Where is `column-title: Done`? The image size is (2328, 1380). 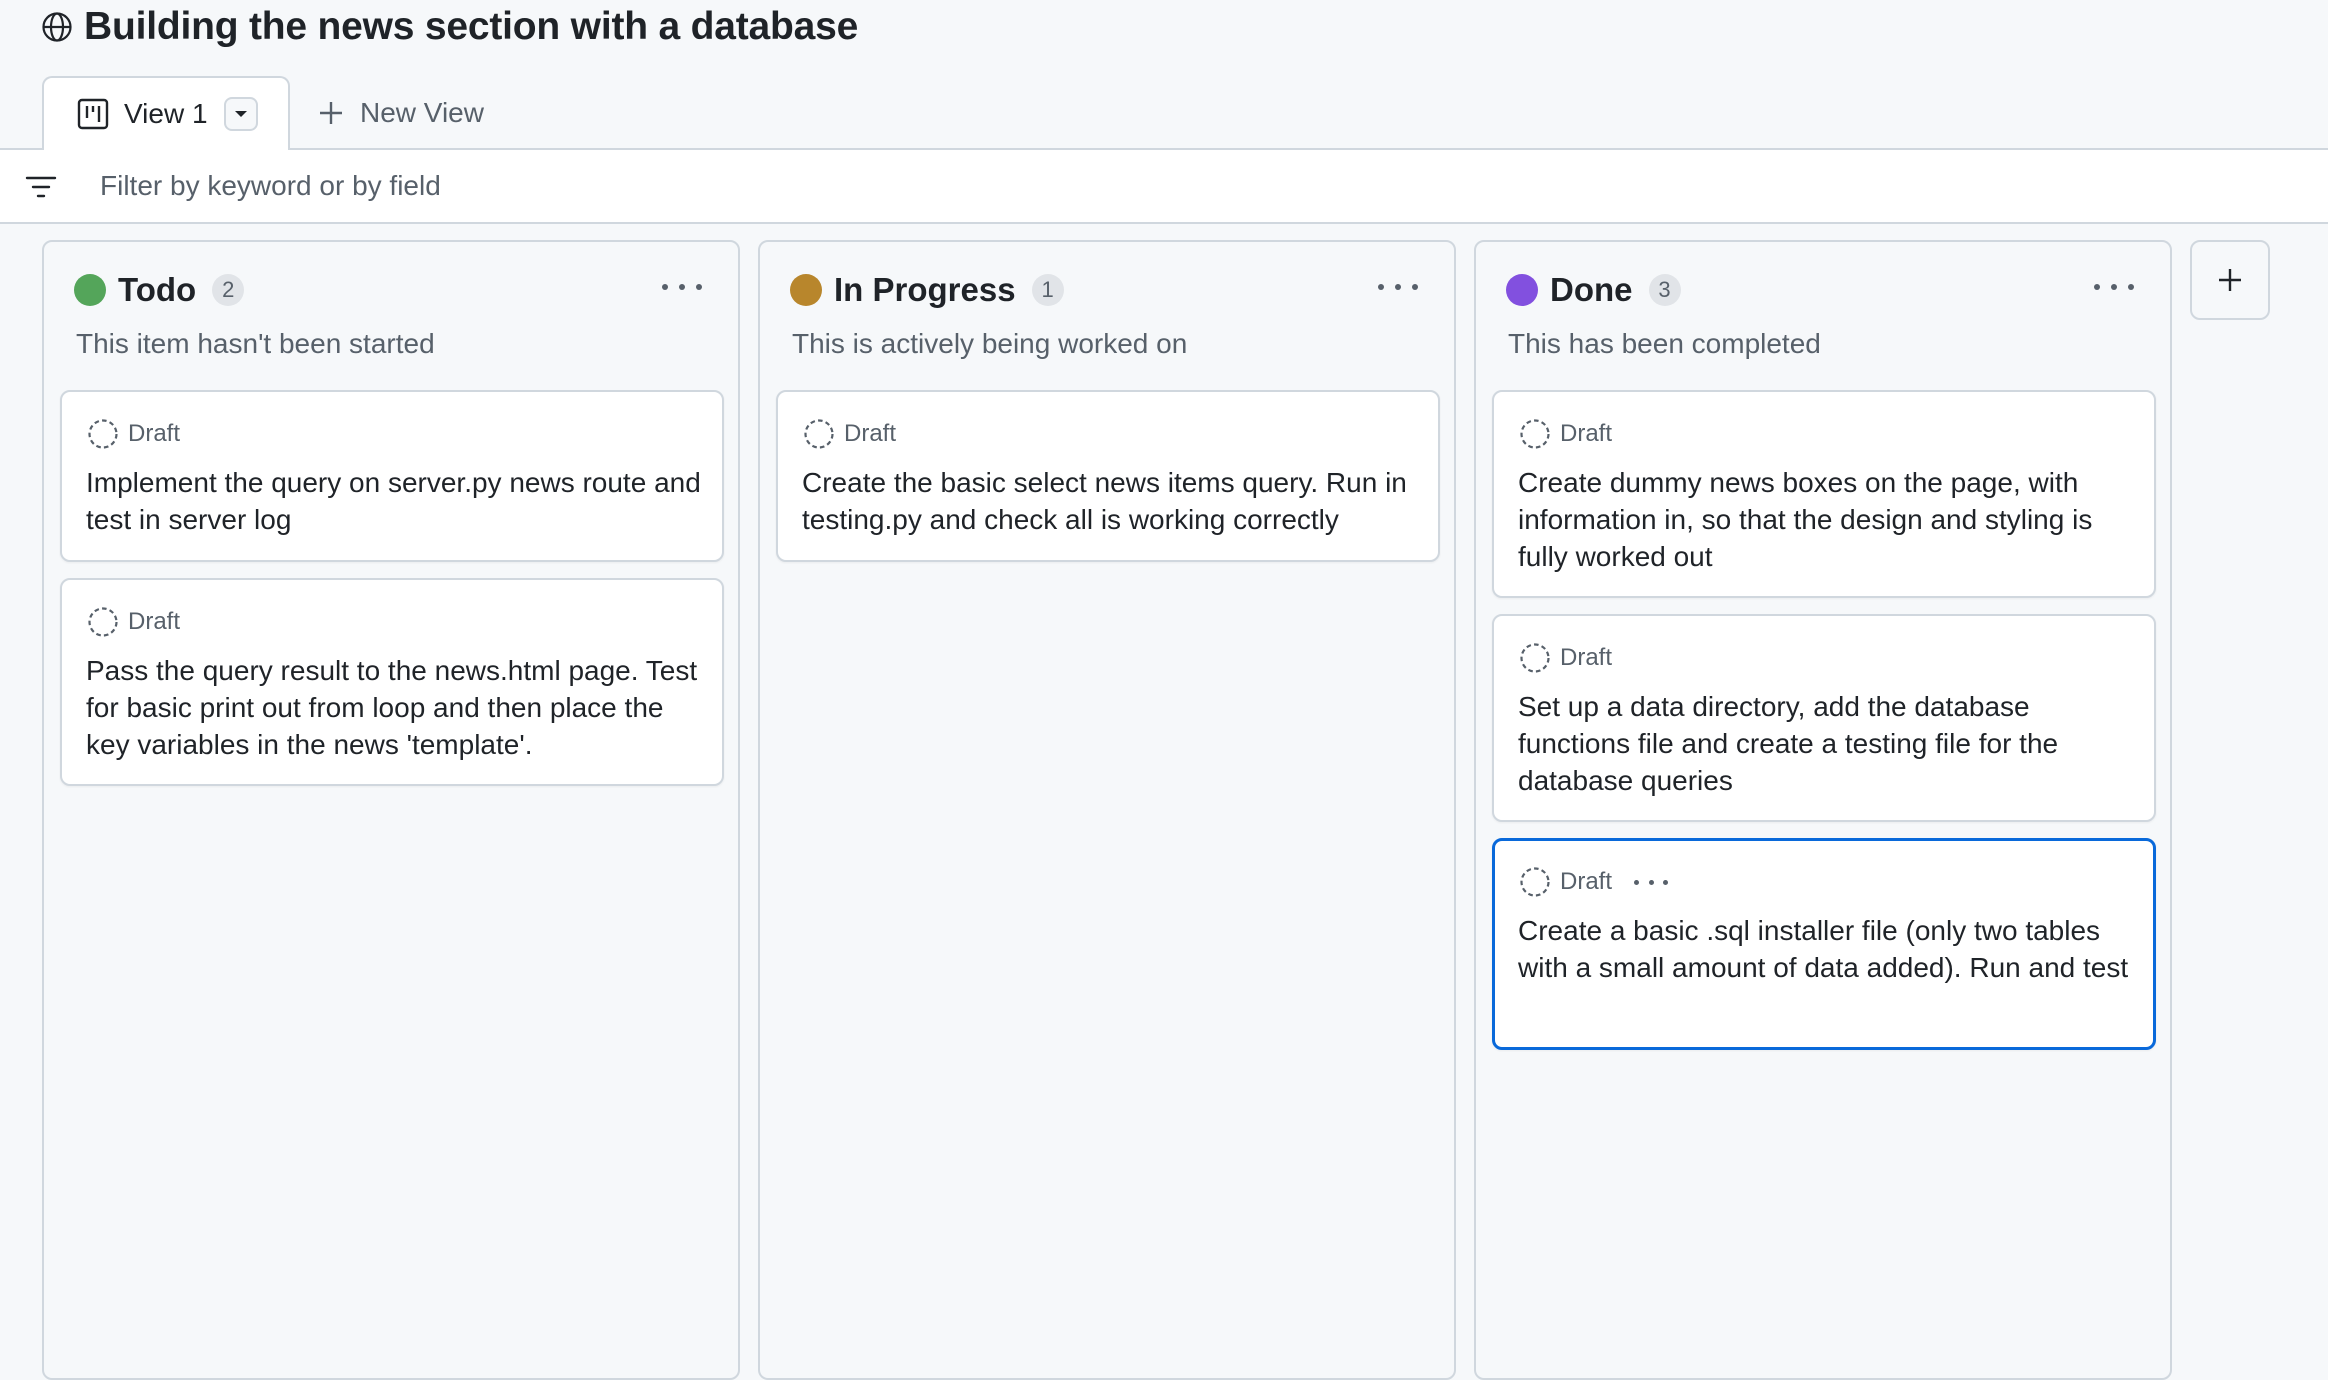 column-title: Done is located at coordinates (1591, 289).